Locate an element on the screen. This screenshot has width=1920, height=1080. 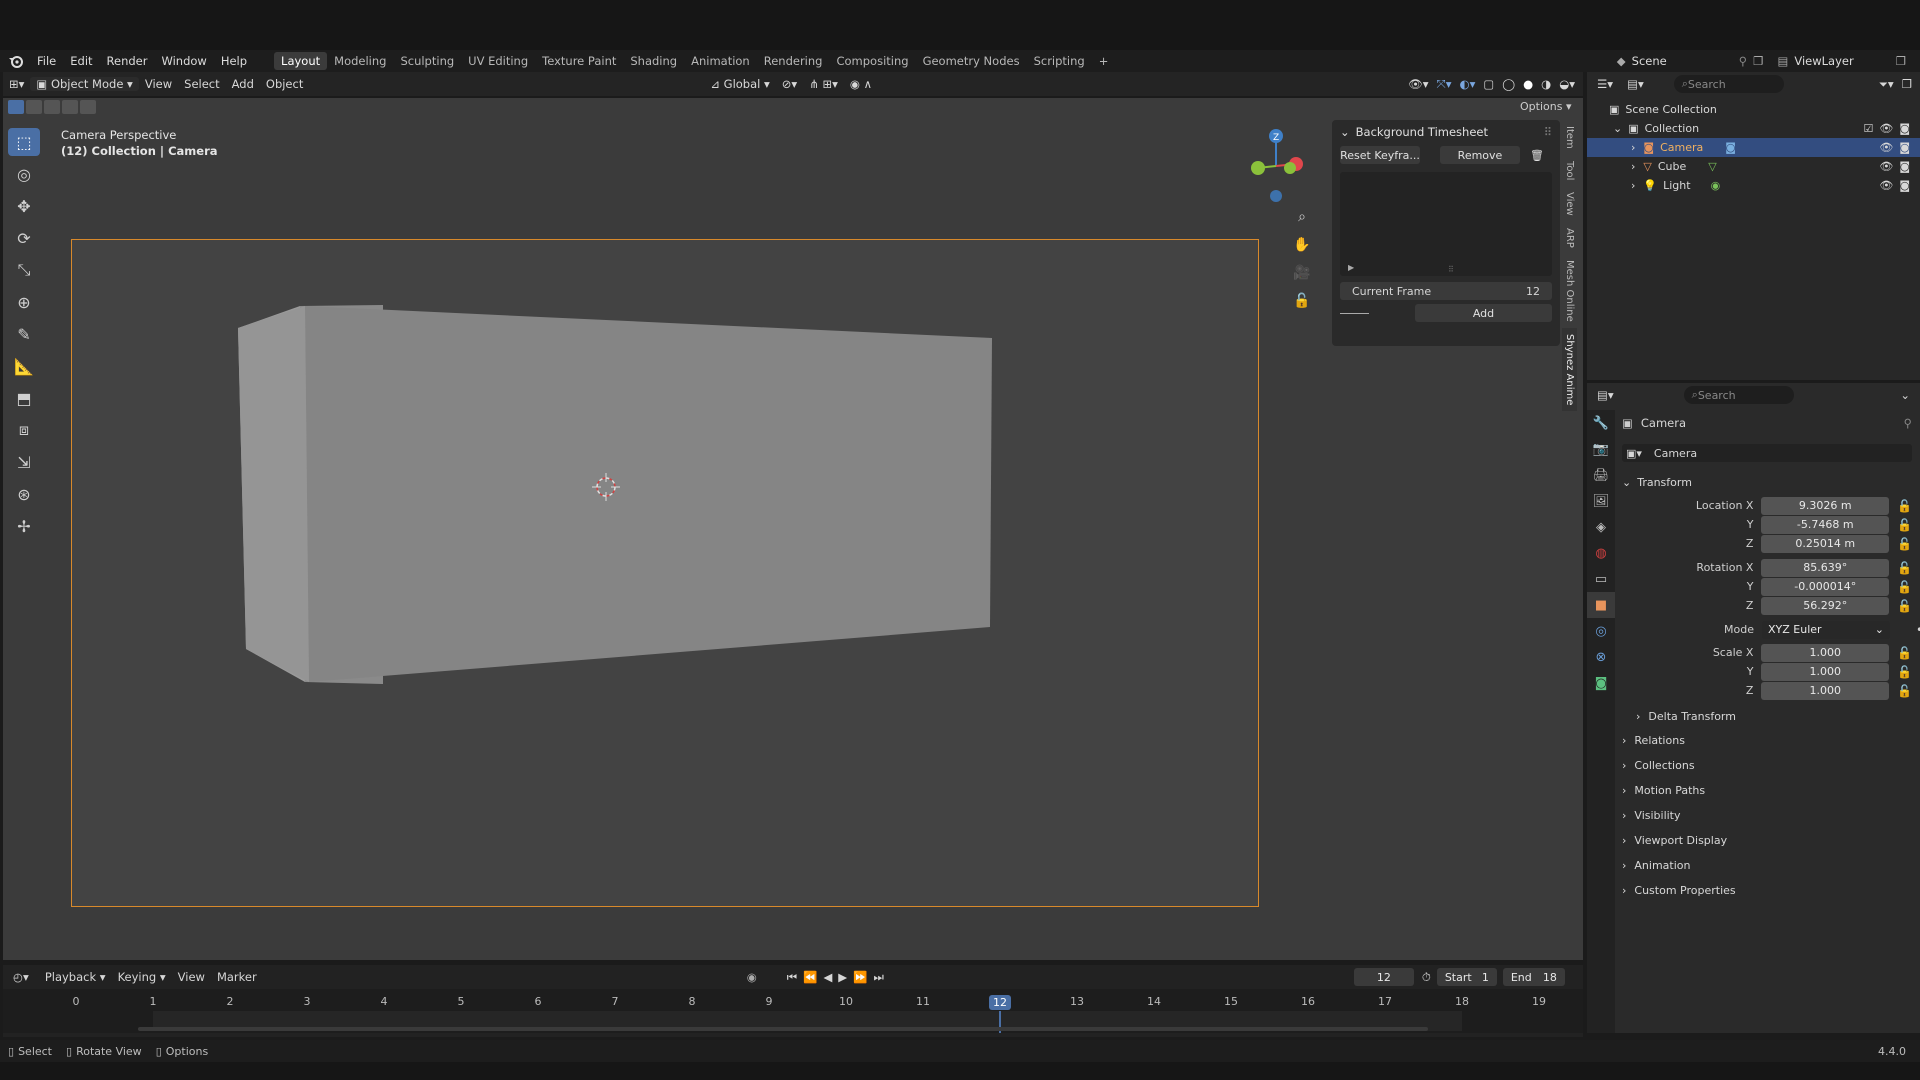
visibility-filter-icon: 👁▾ is located at coordinates (1418, 84).